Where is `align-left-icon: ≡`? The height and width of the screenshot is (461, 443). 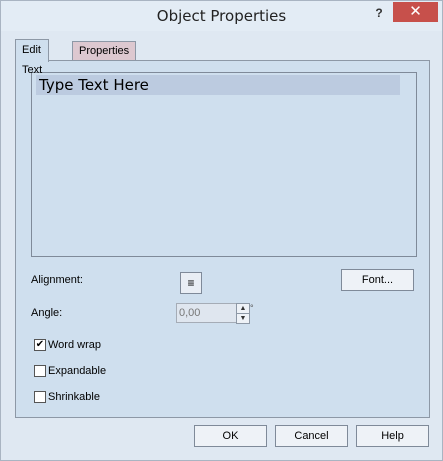
align-left-icon: ≡ is located at coordinates (191, 283).